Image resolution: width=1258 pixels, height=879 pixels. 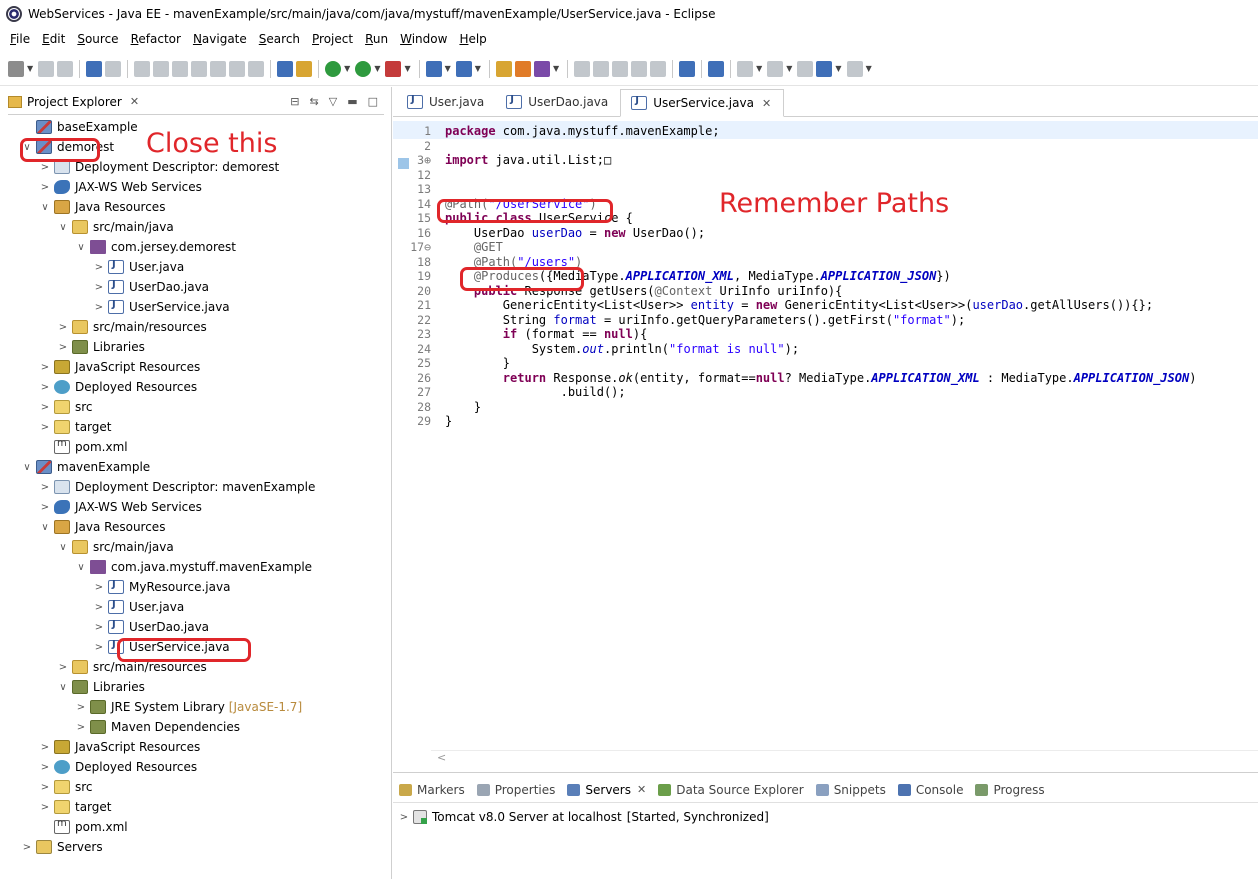 What do you see at coordinates (745, 68) in the screenshot?
I see `next-annotation-icon` at bounding box center [745, 68].